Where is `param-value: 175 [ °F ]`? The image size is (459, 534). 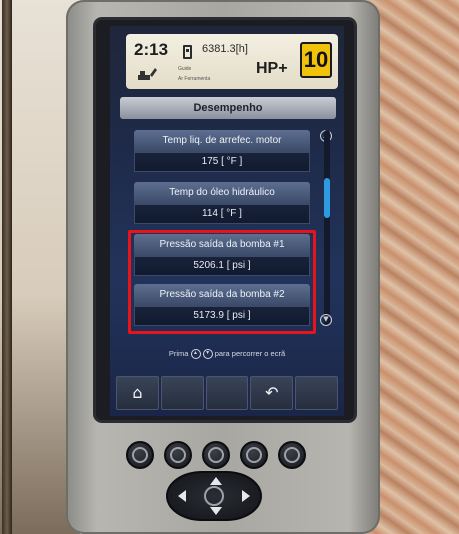 param-value: 175 [ °F ] is located at coordinates (222, 162).